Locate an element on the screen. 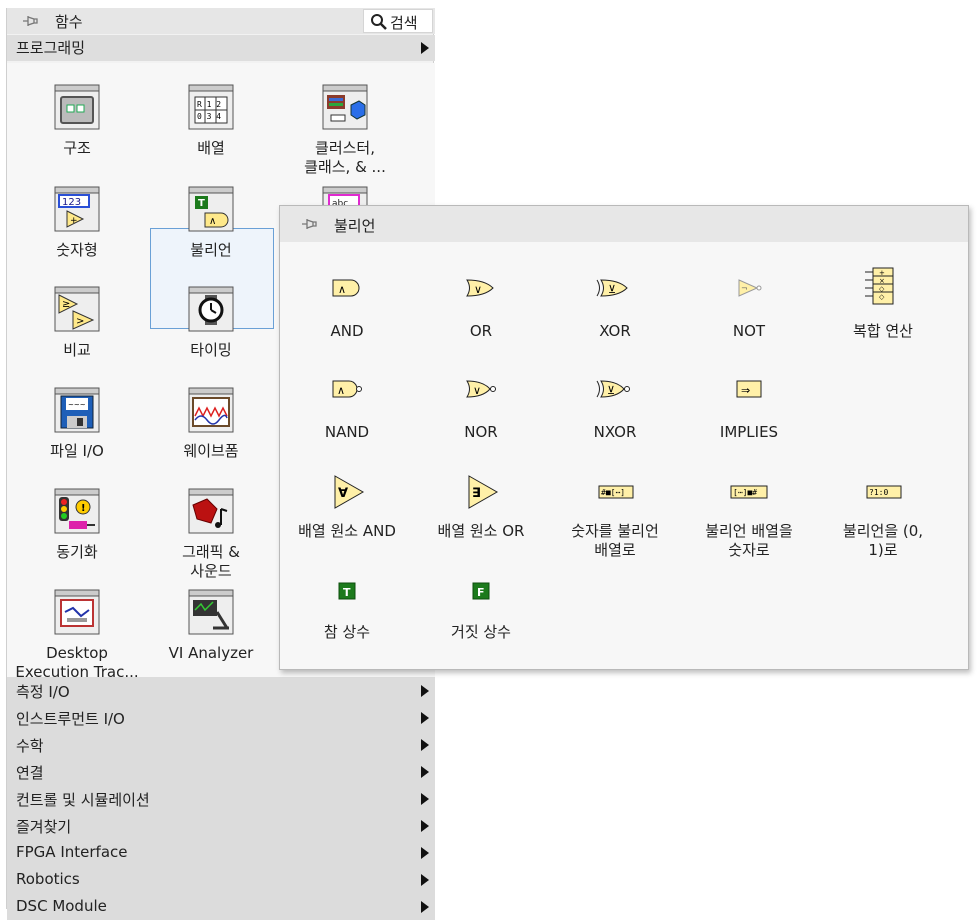 Image resolution: width=977 pixels, height=920 pixels. category-label: 프로그래밍 is located at coordinates (51, 48).